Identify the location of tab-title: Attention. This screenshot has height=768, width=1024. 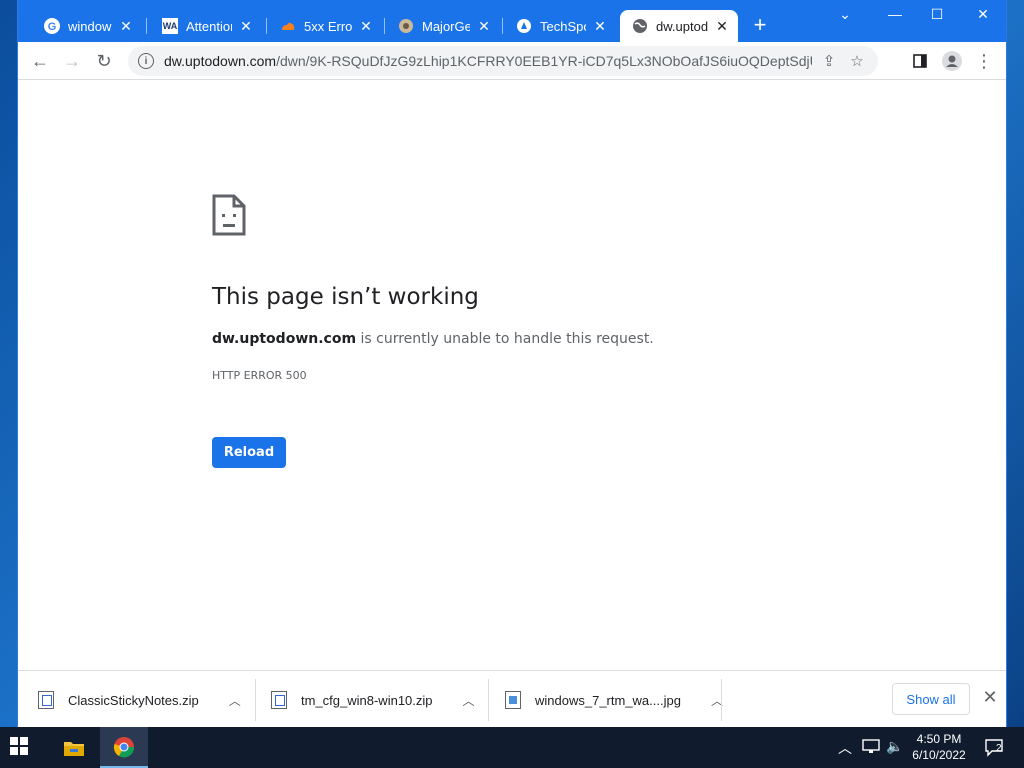
(209, 26).